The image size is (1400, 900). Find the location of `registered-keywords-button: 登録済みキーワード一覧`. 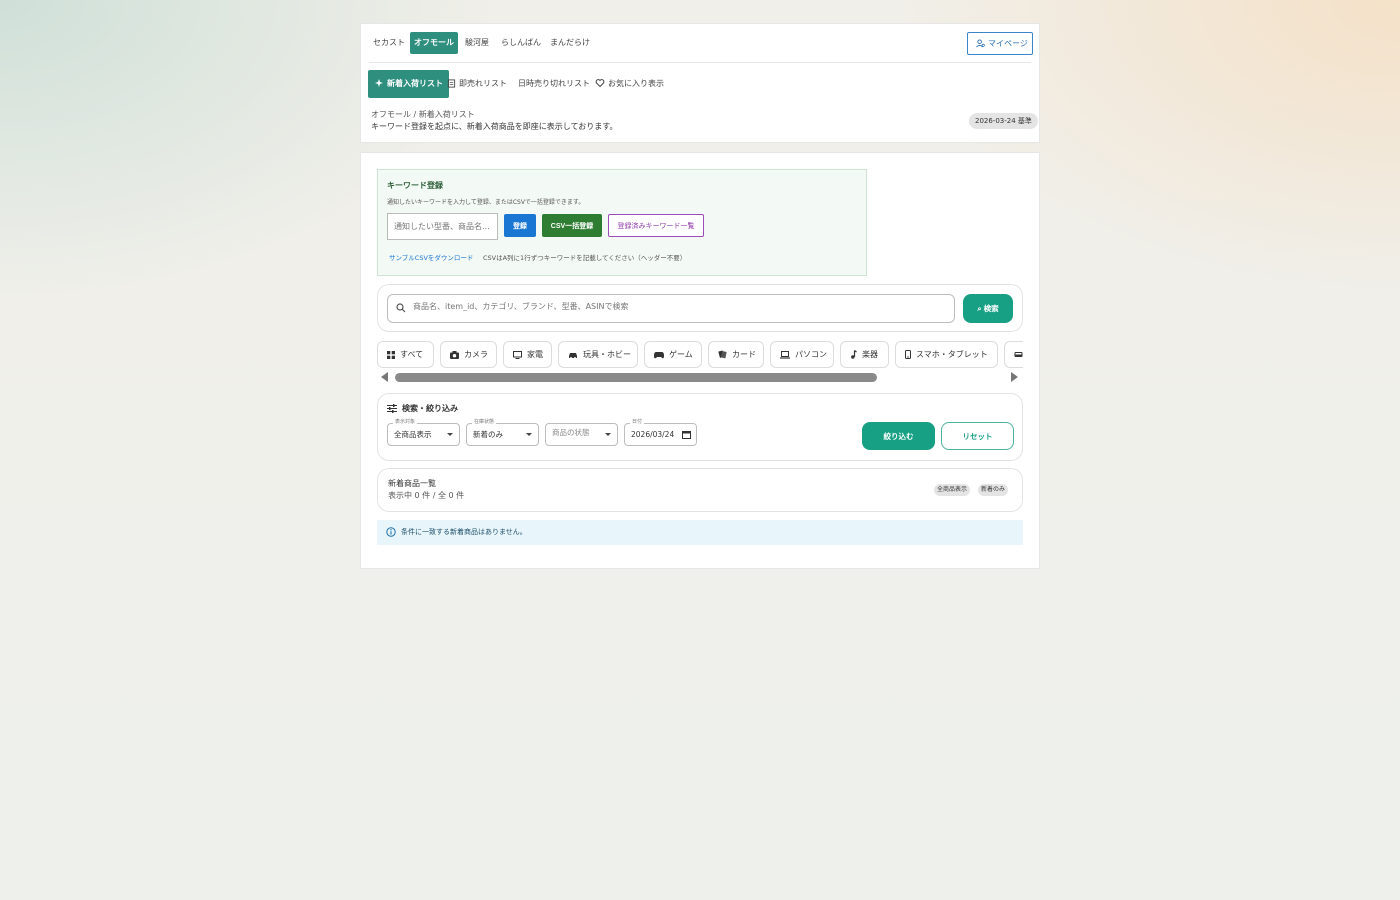

registered-keywords-button: 登録済みキーワード一覧 is located at coordinates (656, 225).